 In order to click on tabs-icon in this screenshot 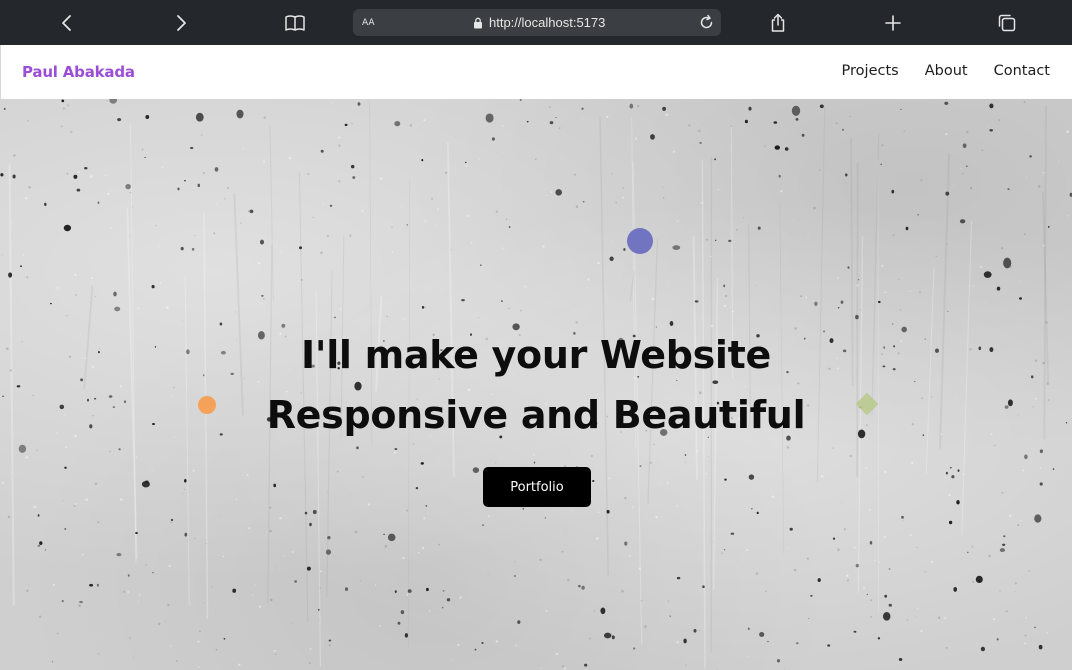, I will do `click(1007, 23)`.